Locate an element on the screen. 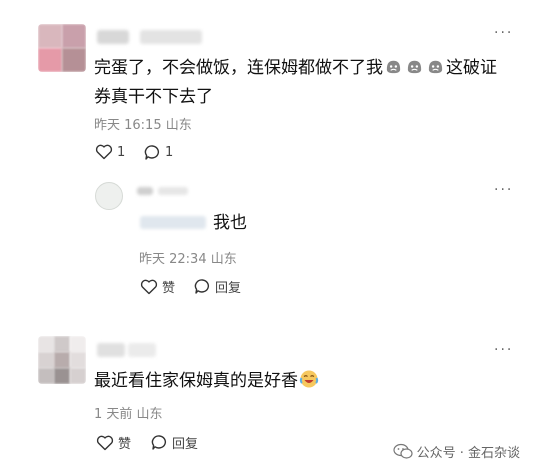 The height and width of the screenshot is (475, 534). crying-laughing-emoji-icon is located at coordinates (309, 383).